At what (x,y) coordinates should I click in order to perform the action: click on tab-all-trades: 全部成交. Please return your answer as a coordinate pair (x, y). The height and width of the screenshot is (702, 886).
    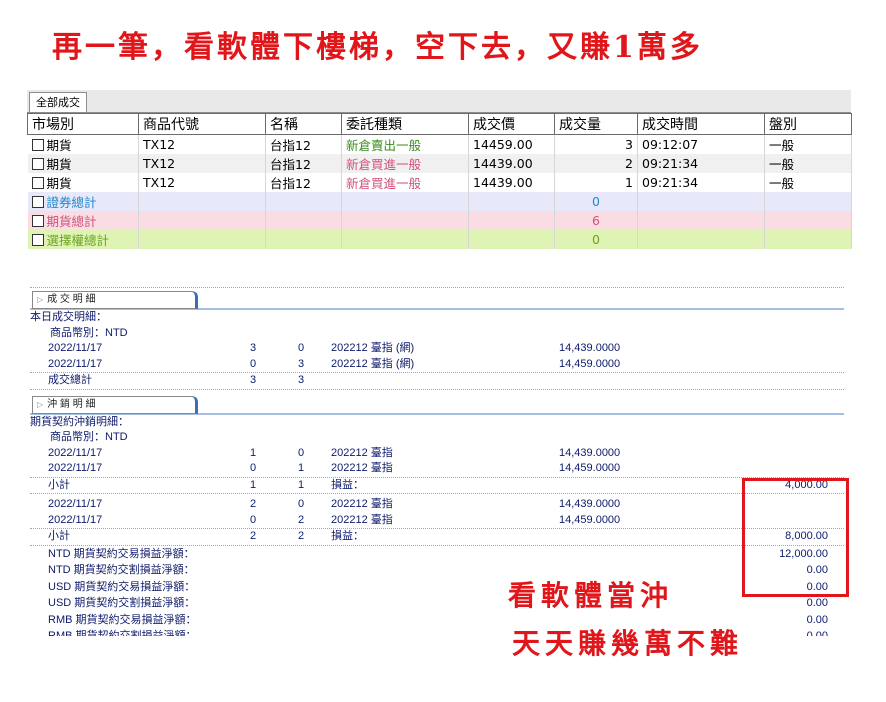
    Looking at the image, I should click on (58, 102).